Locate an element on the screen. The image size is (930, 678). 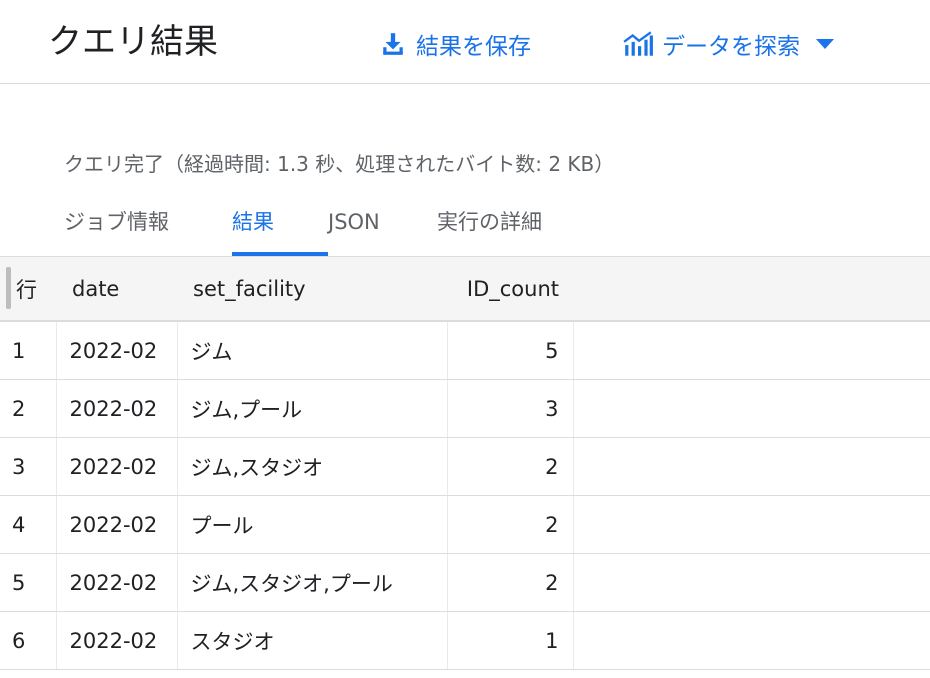
table-row: 6 2022-02 スタジオ 1 is located at coordinates (465, 640).